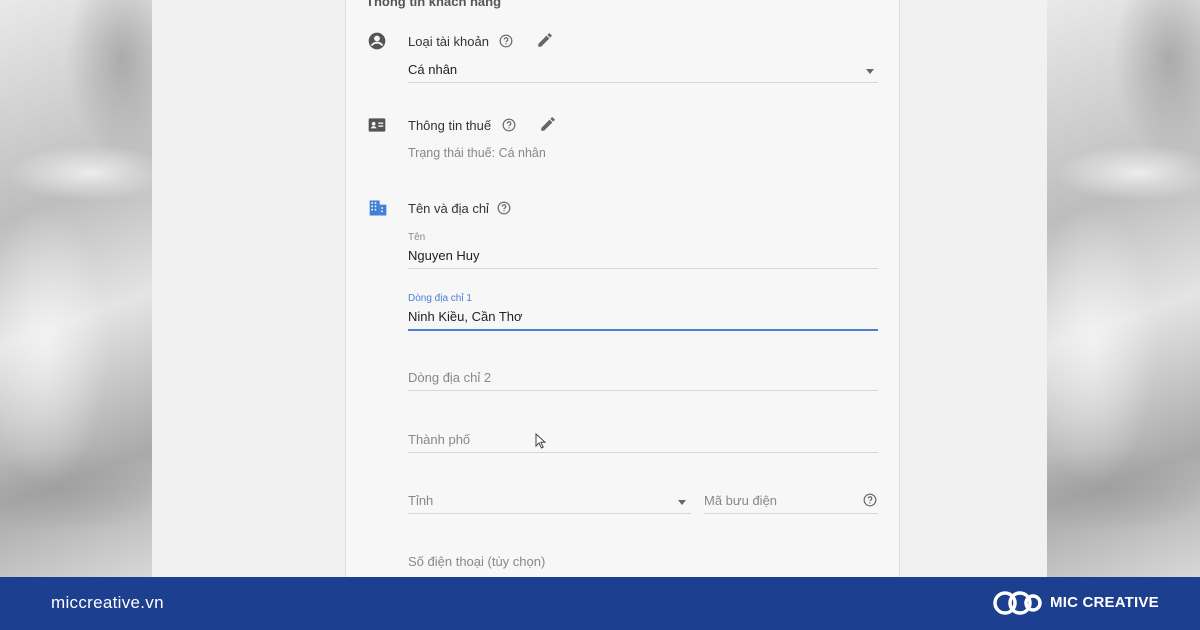  I want to click on account-circle-icon, so click(377, 41).